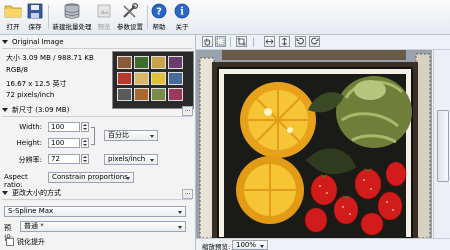 The height and width of the screenshot is (250, 450). I want to click on proportion-link-bracket, so click(93, 136).